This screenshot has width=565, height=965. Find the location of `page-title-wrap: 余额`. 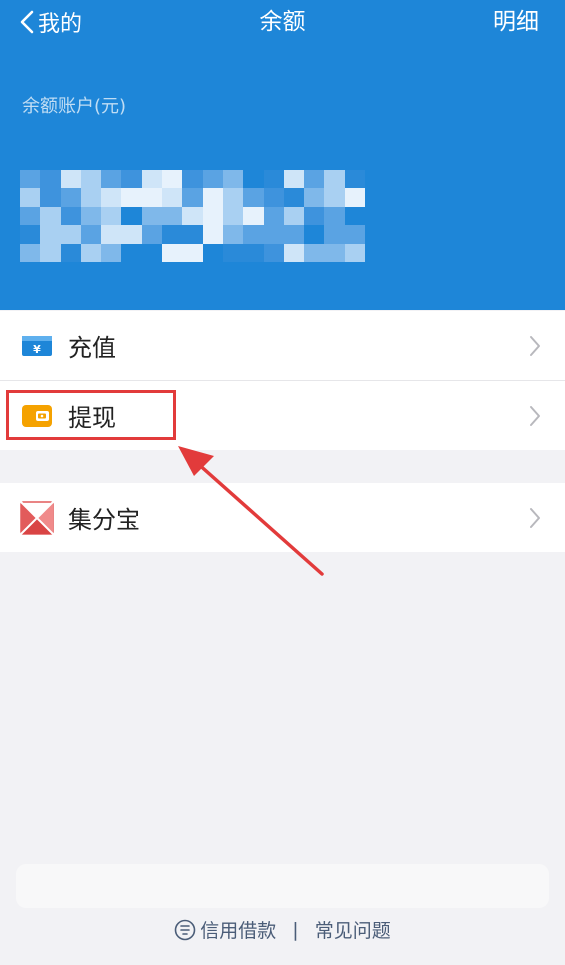

page-title-wrap: 余额 is located at coordinates (282, 22).